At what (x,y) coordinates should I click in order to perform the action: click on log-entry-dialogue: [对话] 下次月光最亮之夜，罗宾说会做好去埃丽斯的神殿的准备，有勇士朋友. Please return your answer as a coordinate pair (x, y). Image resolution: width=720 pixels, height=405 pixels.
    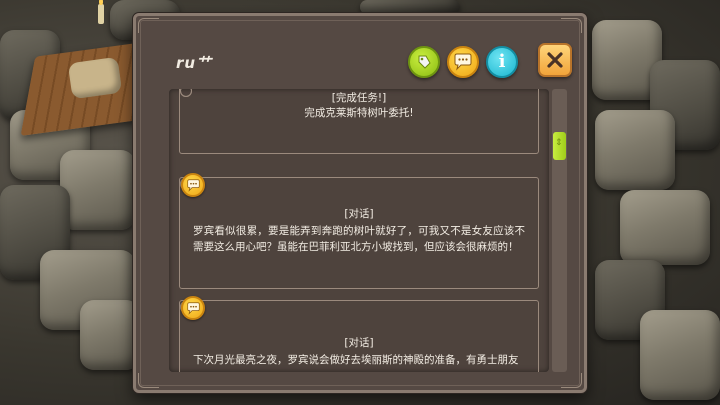
    Looking at the image, I should click on (359, 334).